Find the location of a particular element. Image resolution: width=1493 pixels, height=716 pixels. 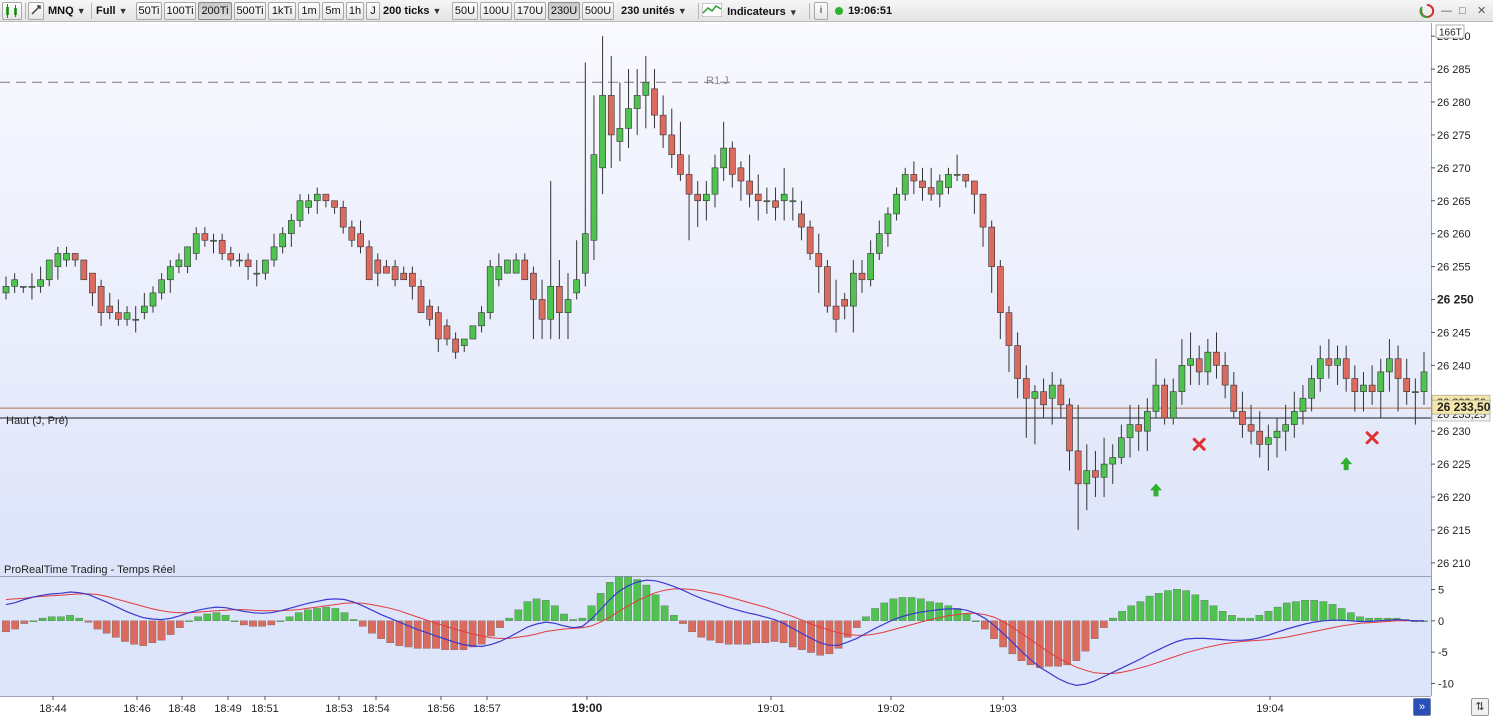

tick-button-1h: 1h is located at coordinates (355, 11).